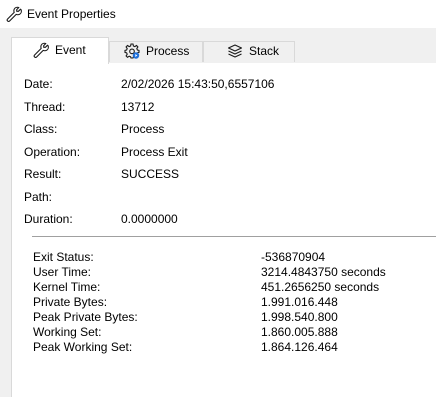 Image resolution: width=436 pixels, height=397 pixels. What do you see at coordinates (234, 236) in the screenshot?
I see `section-divider` at bounding box center [234, 236].